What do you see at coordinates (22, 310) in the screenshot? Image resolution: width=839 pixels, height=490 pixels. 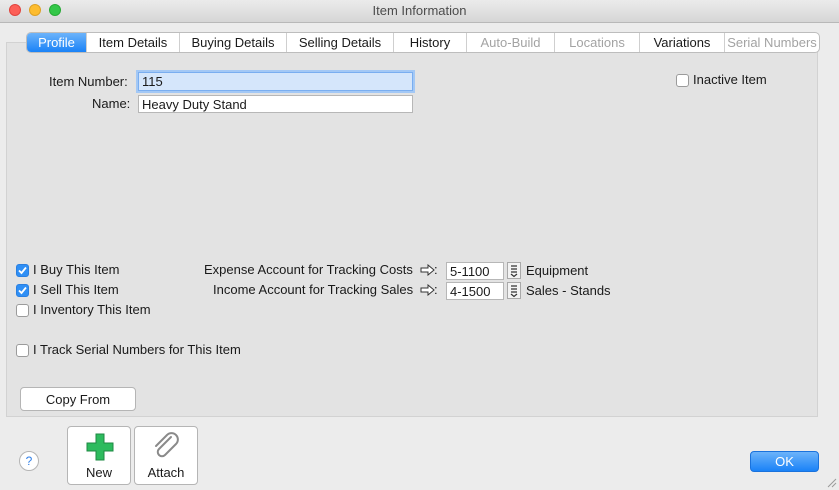 I see `inventory-item-checkbox` at bounding box center [22, 310].